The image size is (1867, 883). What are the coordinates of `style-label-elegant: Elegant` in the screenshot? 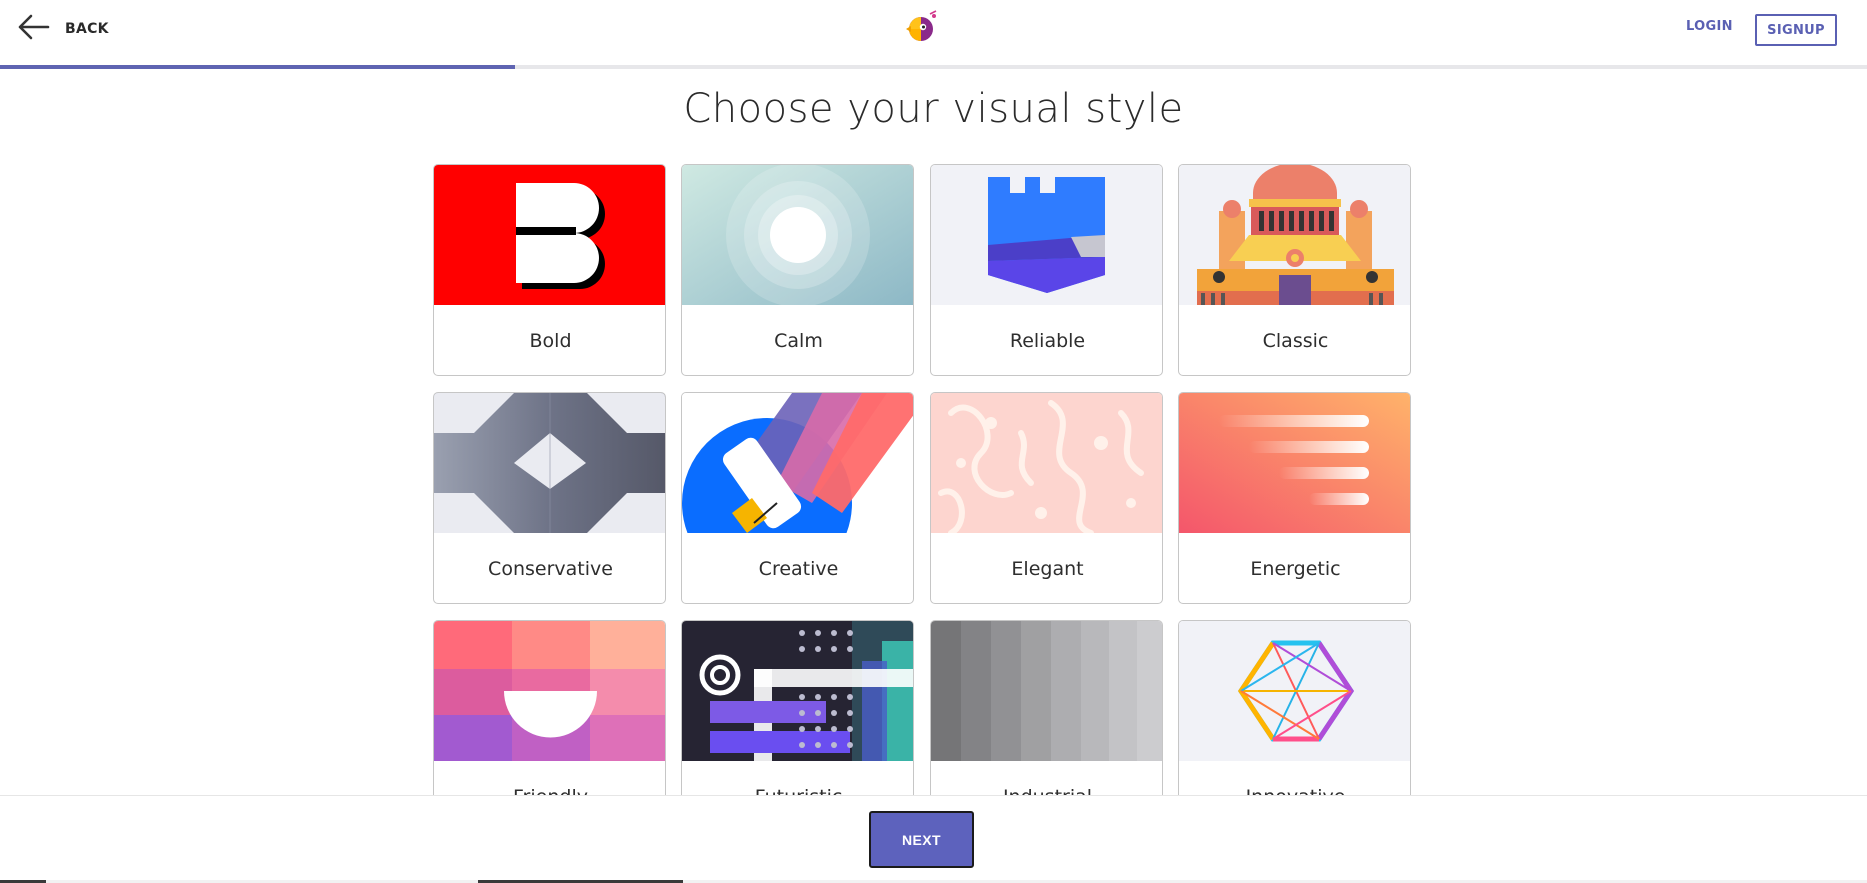 It's located at (1047, 569).